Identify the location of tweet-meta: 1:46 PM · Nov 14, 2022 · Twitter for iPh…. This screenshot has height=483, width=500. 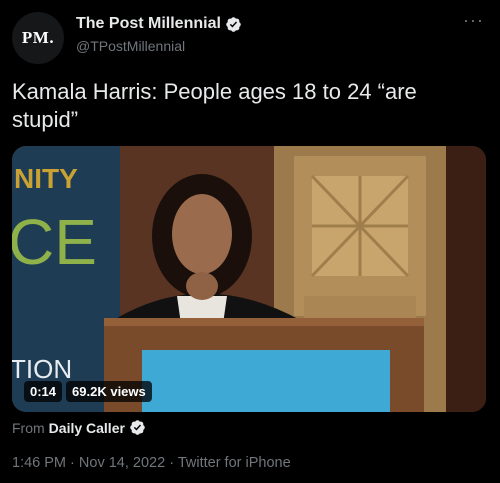
(151, 463).